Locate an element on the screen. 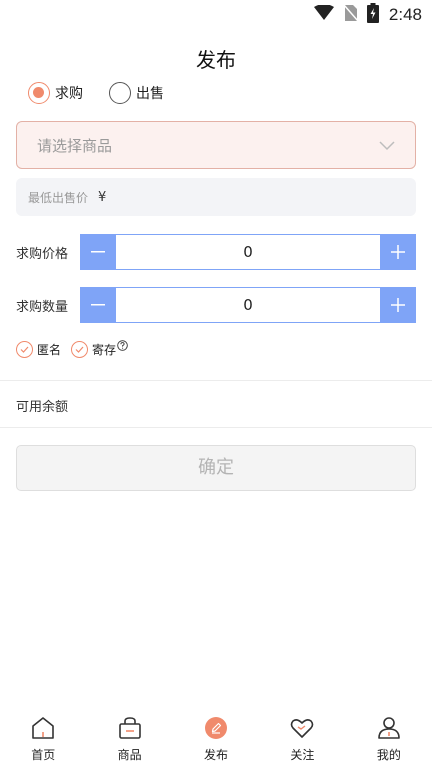  heart-icon is located at coordinates (302, 728).